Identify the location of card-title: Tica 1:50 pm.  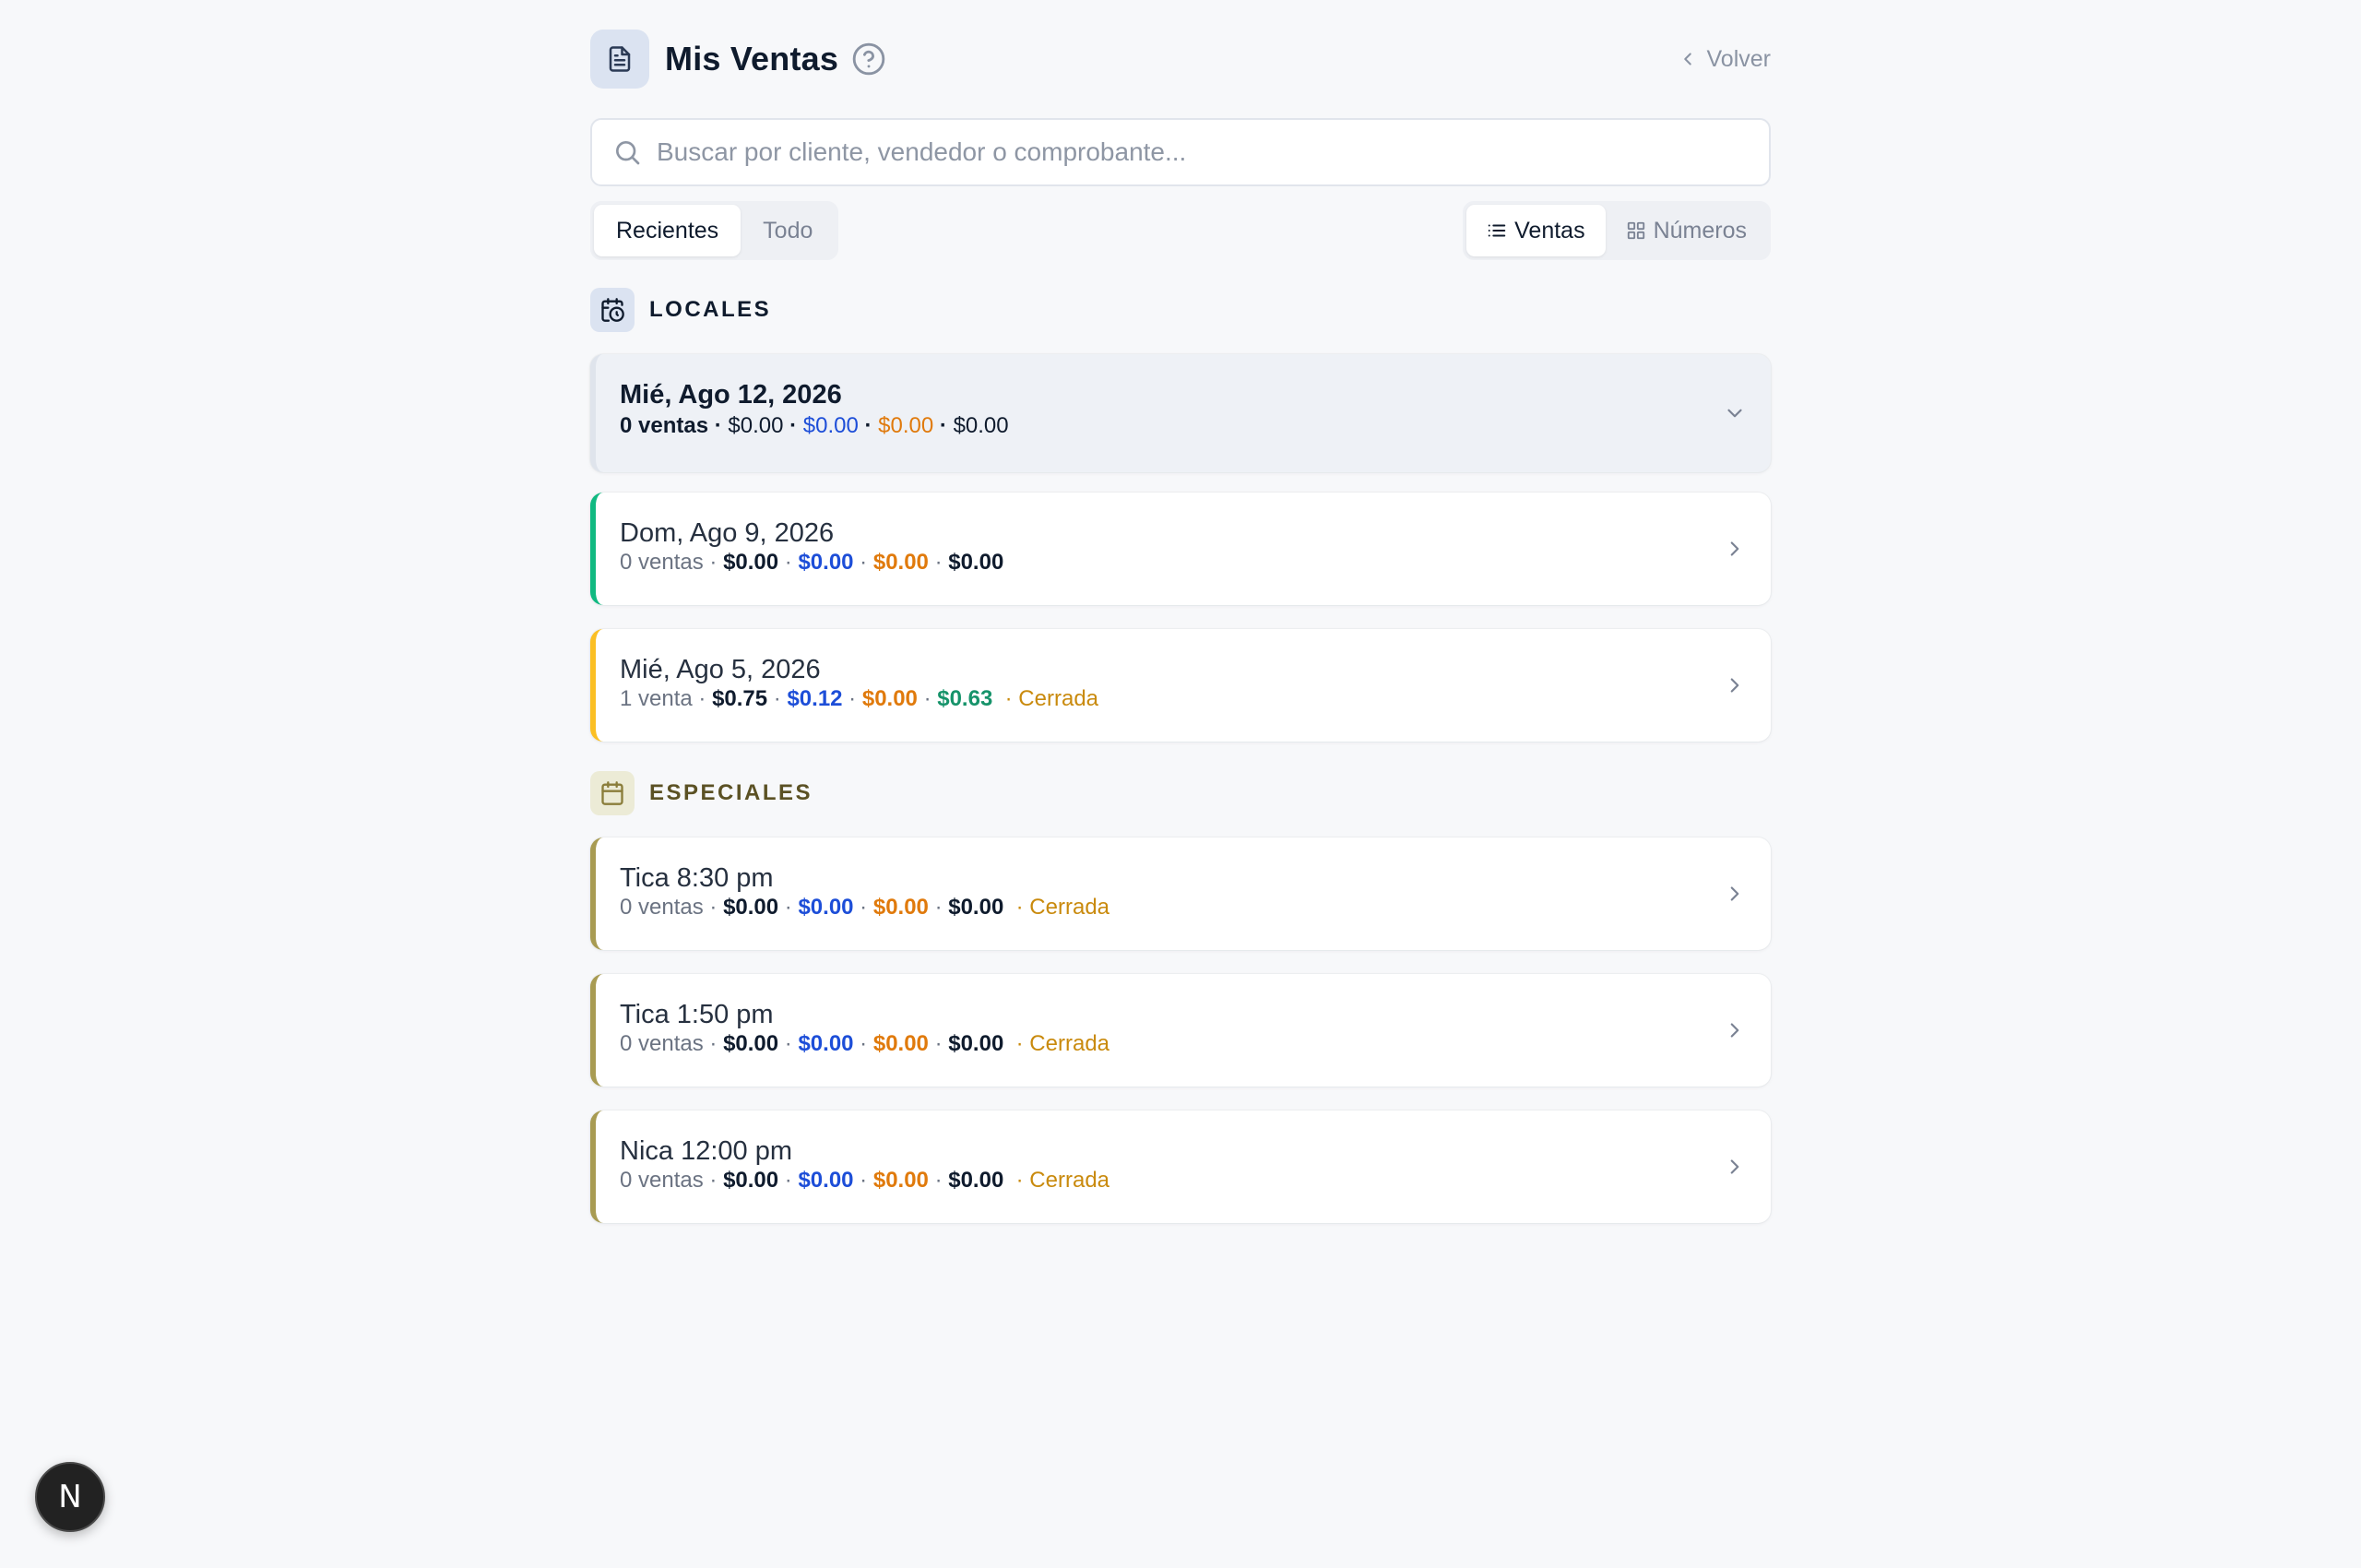
(697, 1014).